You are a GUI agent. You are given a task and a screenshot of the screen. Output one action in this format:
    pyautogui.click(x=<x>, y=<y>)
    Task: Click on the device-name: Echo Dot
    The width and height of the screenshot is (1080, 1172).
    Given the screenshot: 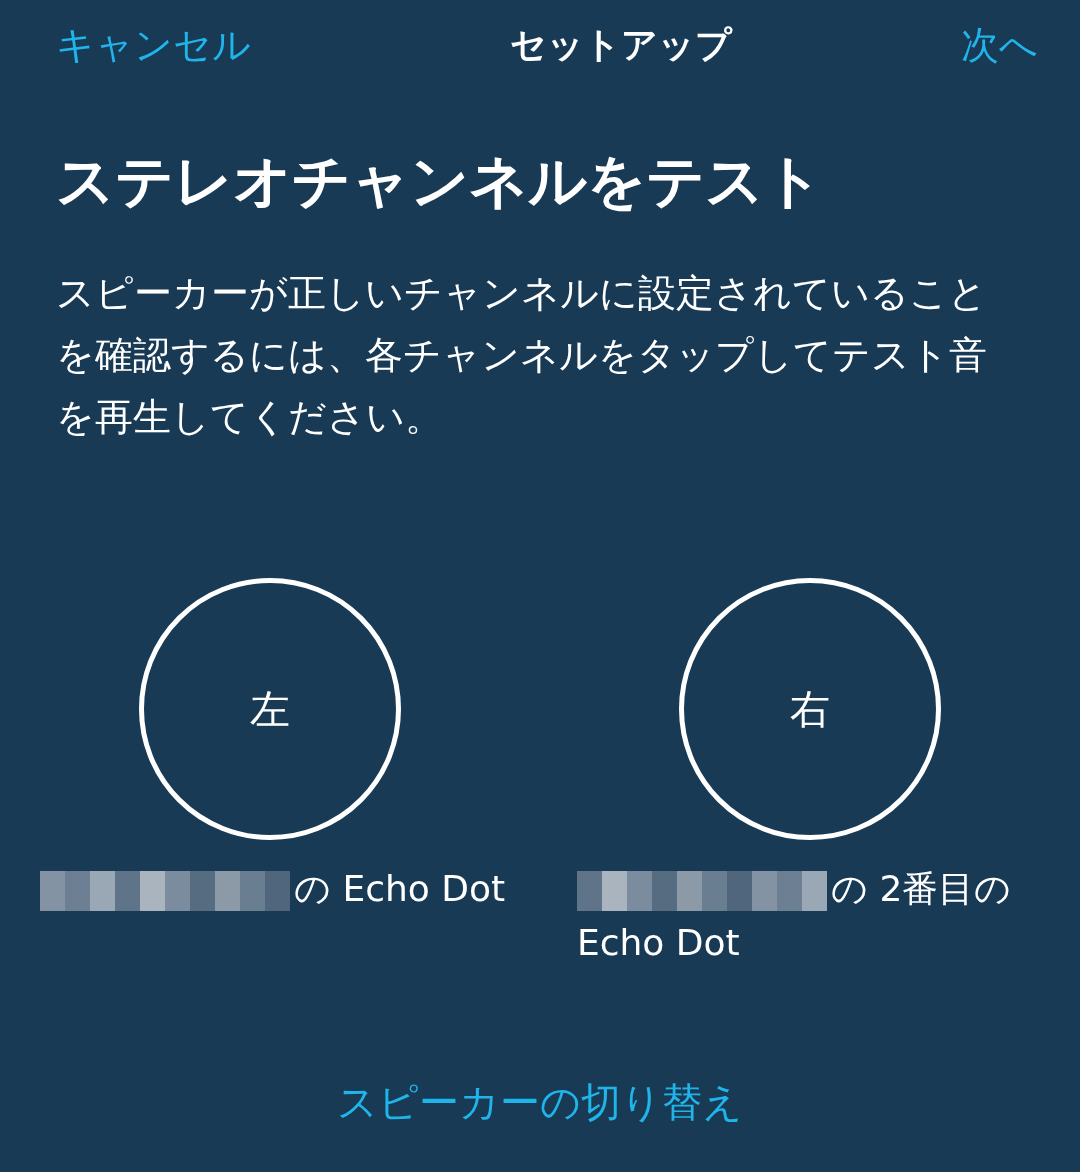 What is the action you would take?
    pyautogui.click(x=658, y=942)
    